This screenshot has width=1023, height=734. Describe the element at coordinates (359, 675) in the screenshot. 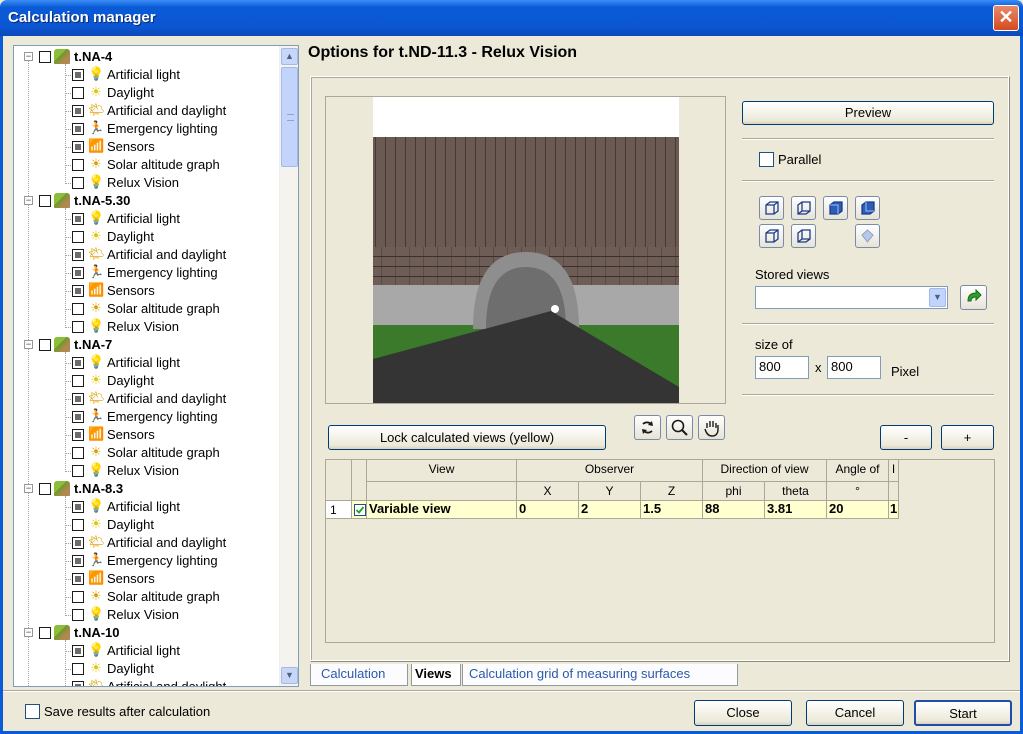

I see `tab-calculation: Calculation` at that location.